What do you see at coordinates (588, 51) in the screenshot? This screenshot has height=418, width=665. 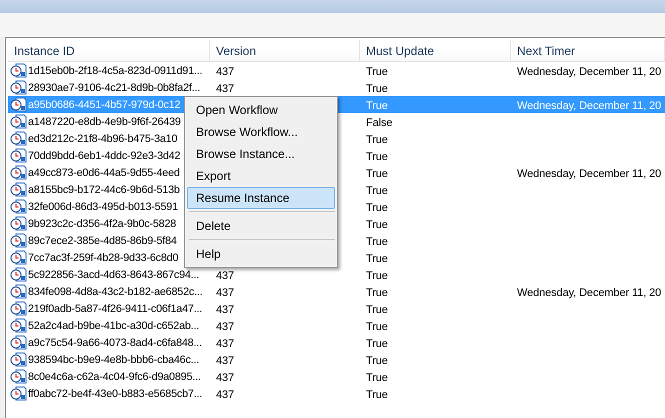 I see `column-header: Next Timer` at bounding box center [588, 51].